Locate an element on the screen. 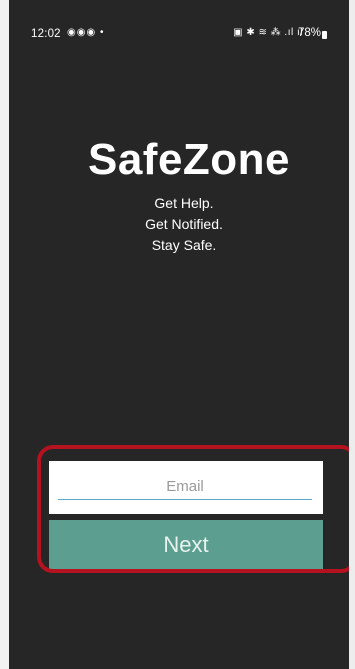 This screenshot has width=355, height=669. battery-icon is located at coordinates (324, 35).